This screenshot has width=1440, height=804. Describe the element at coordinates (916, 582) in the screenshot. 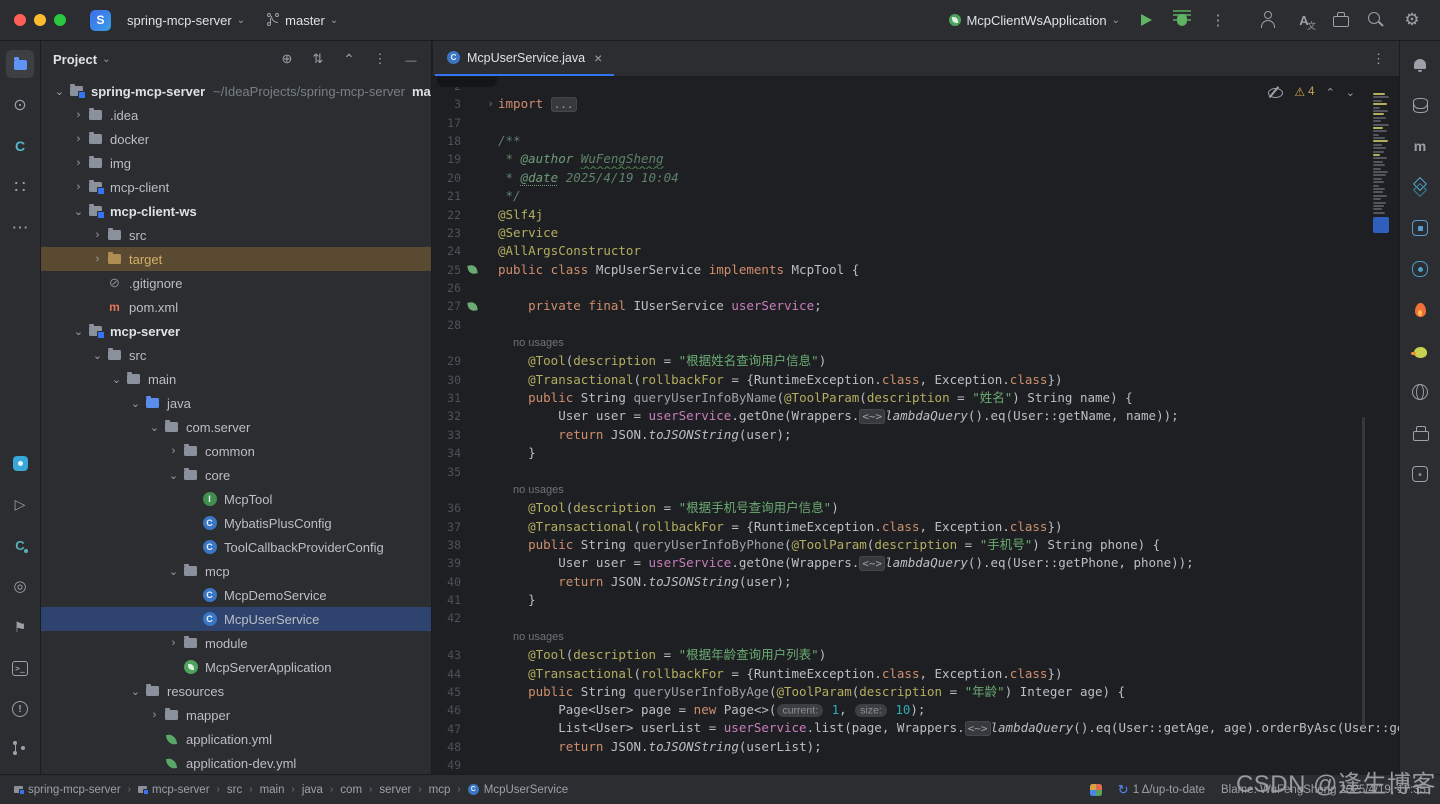

I see `code-line: 40 return JSON.toJSONString(user);` at that location.